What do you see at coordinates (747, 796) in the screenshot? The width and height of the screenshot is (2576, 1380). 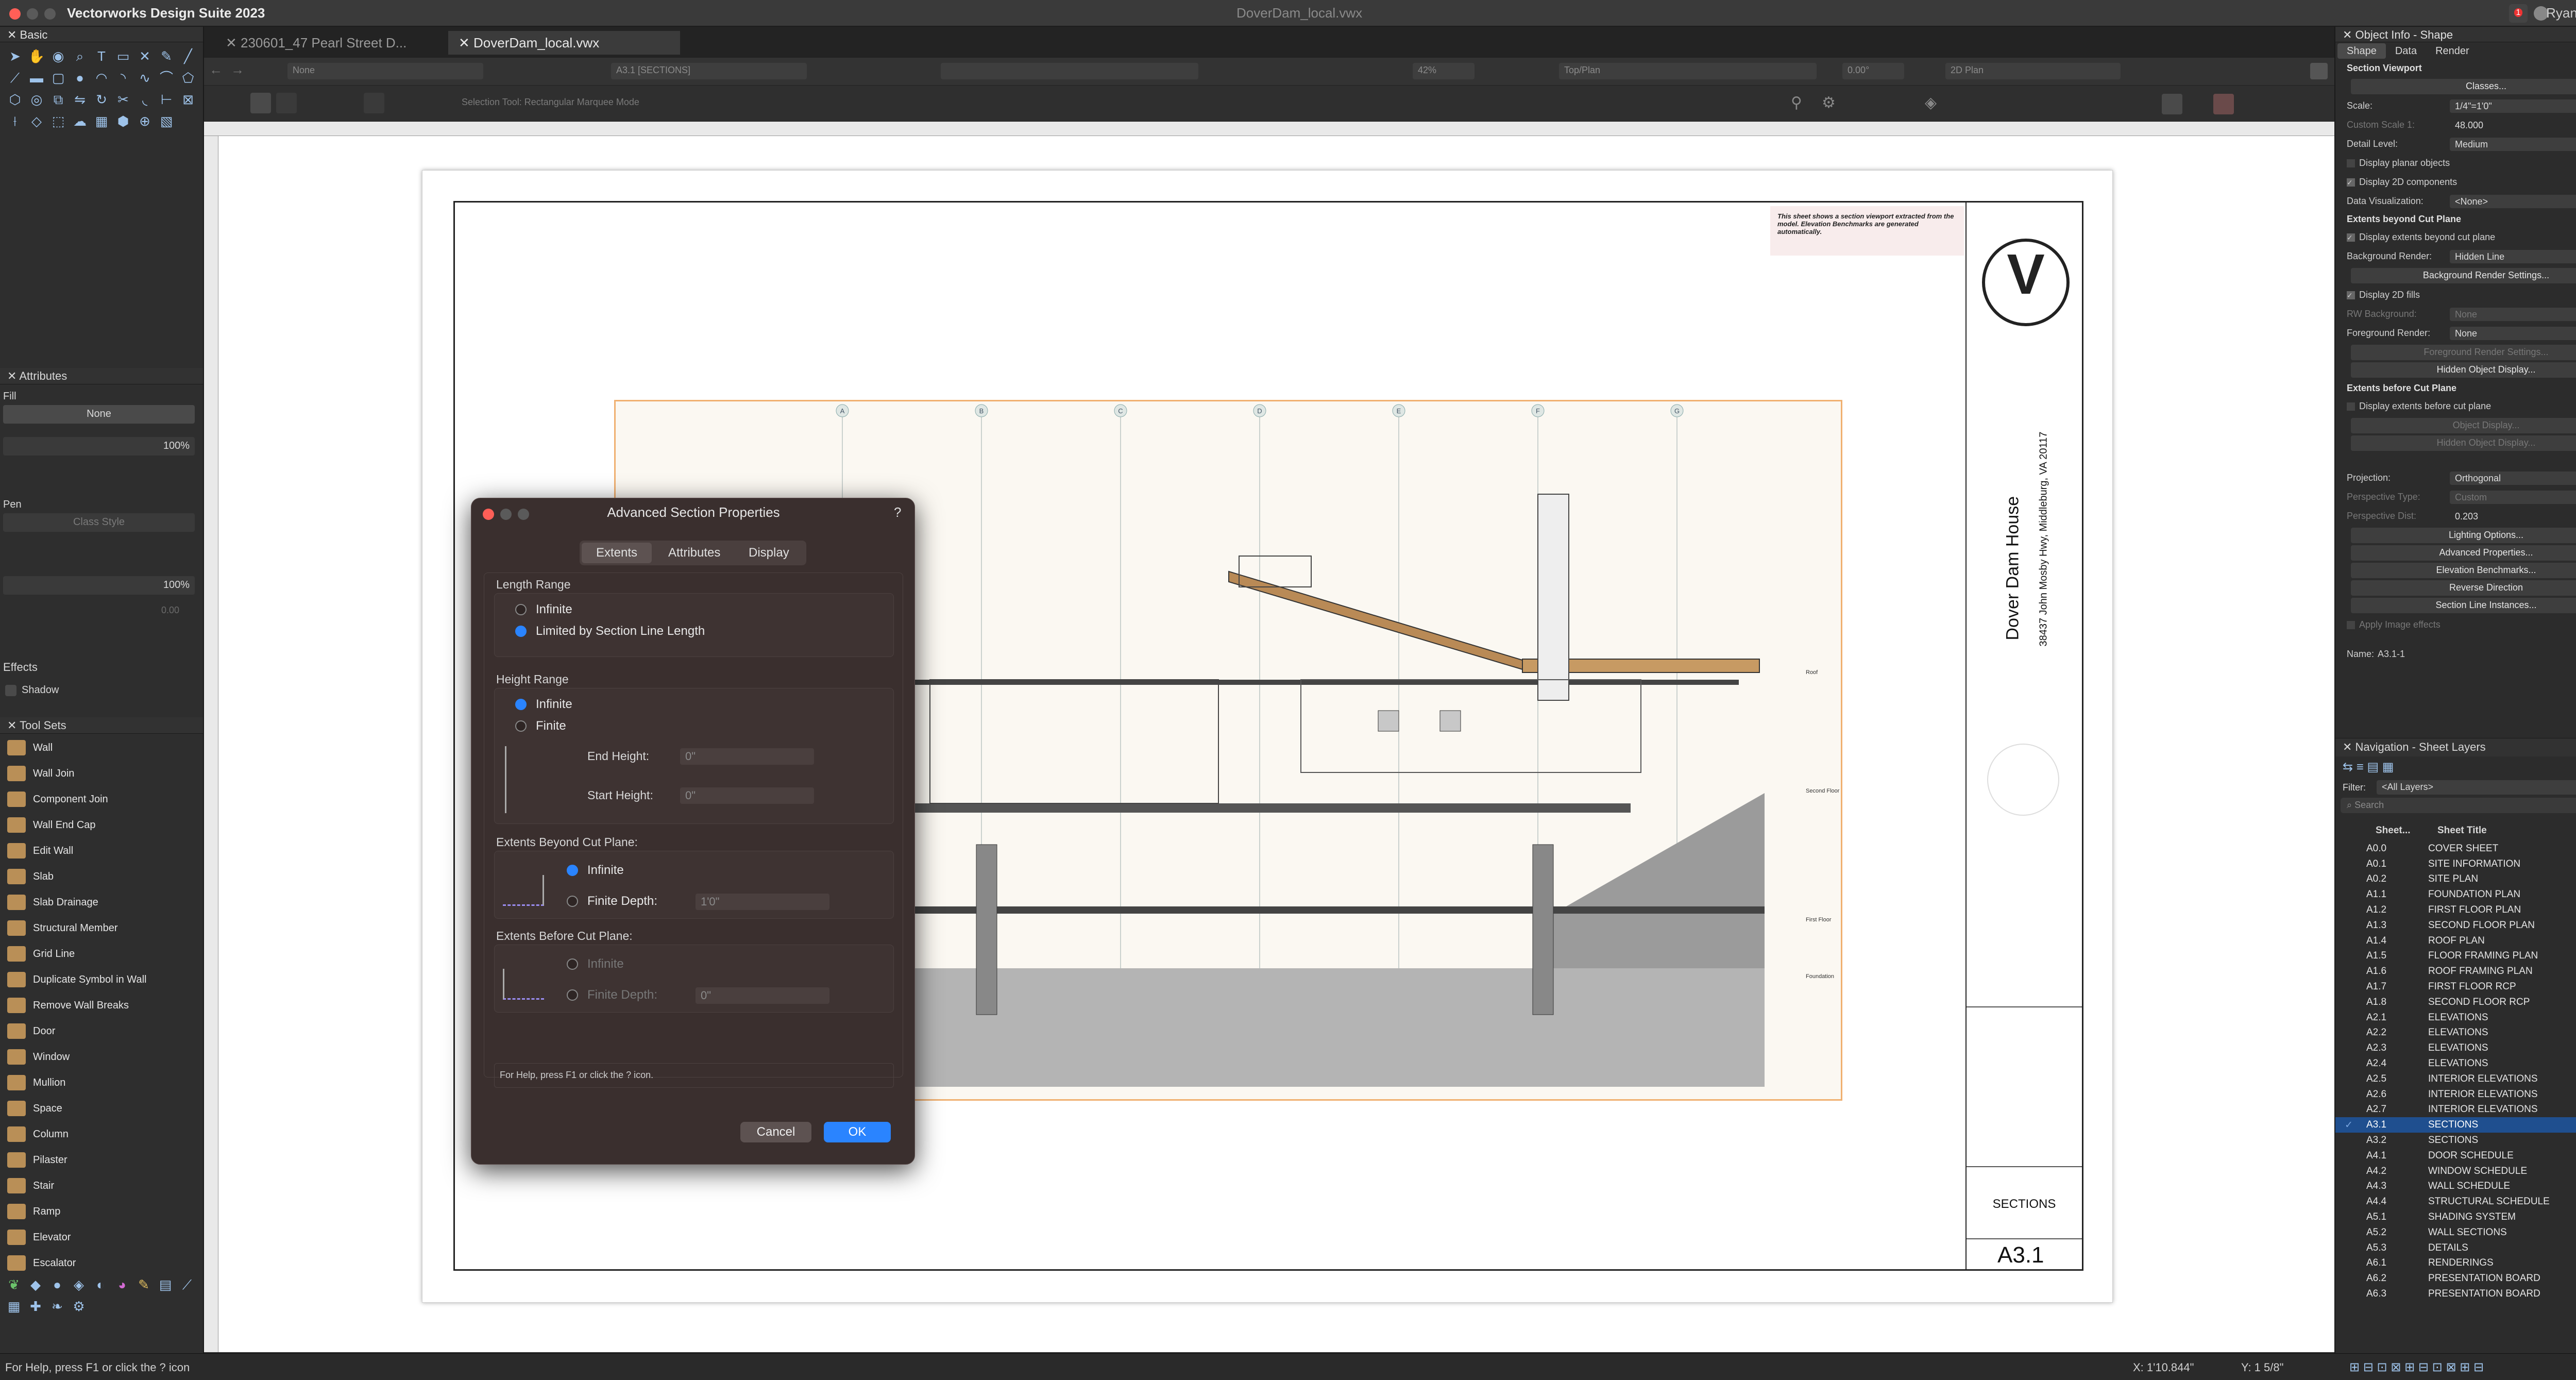 I see `start-height-field: 0"` at bounding box center [747, 796].